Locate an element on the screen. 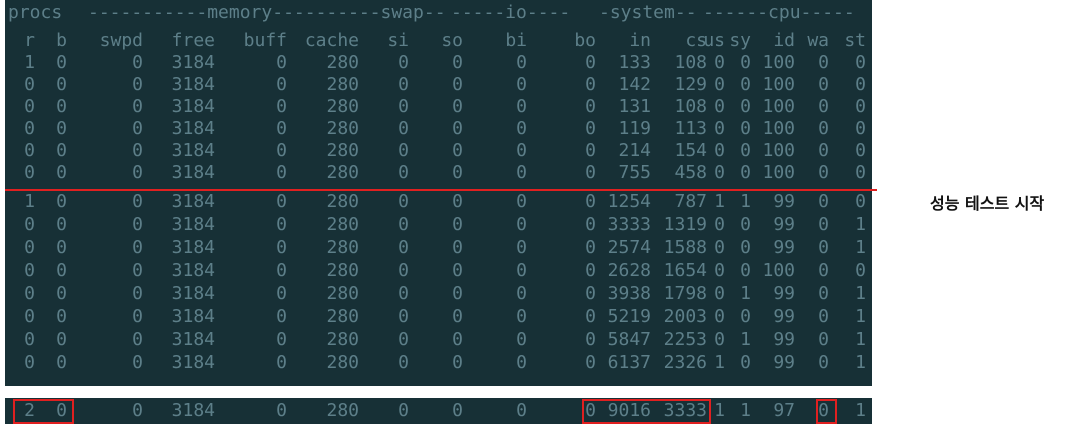 The width and height of the screenshot is (1080, 424). header-group-memory: -----------memory---------- is located at coordinates (234, 12).